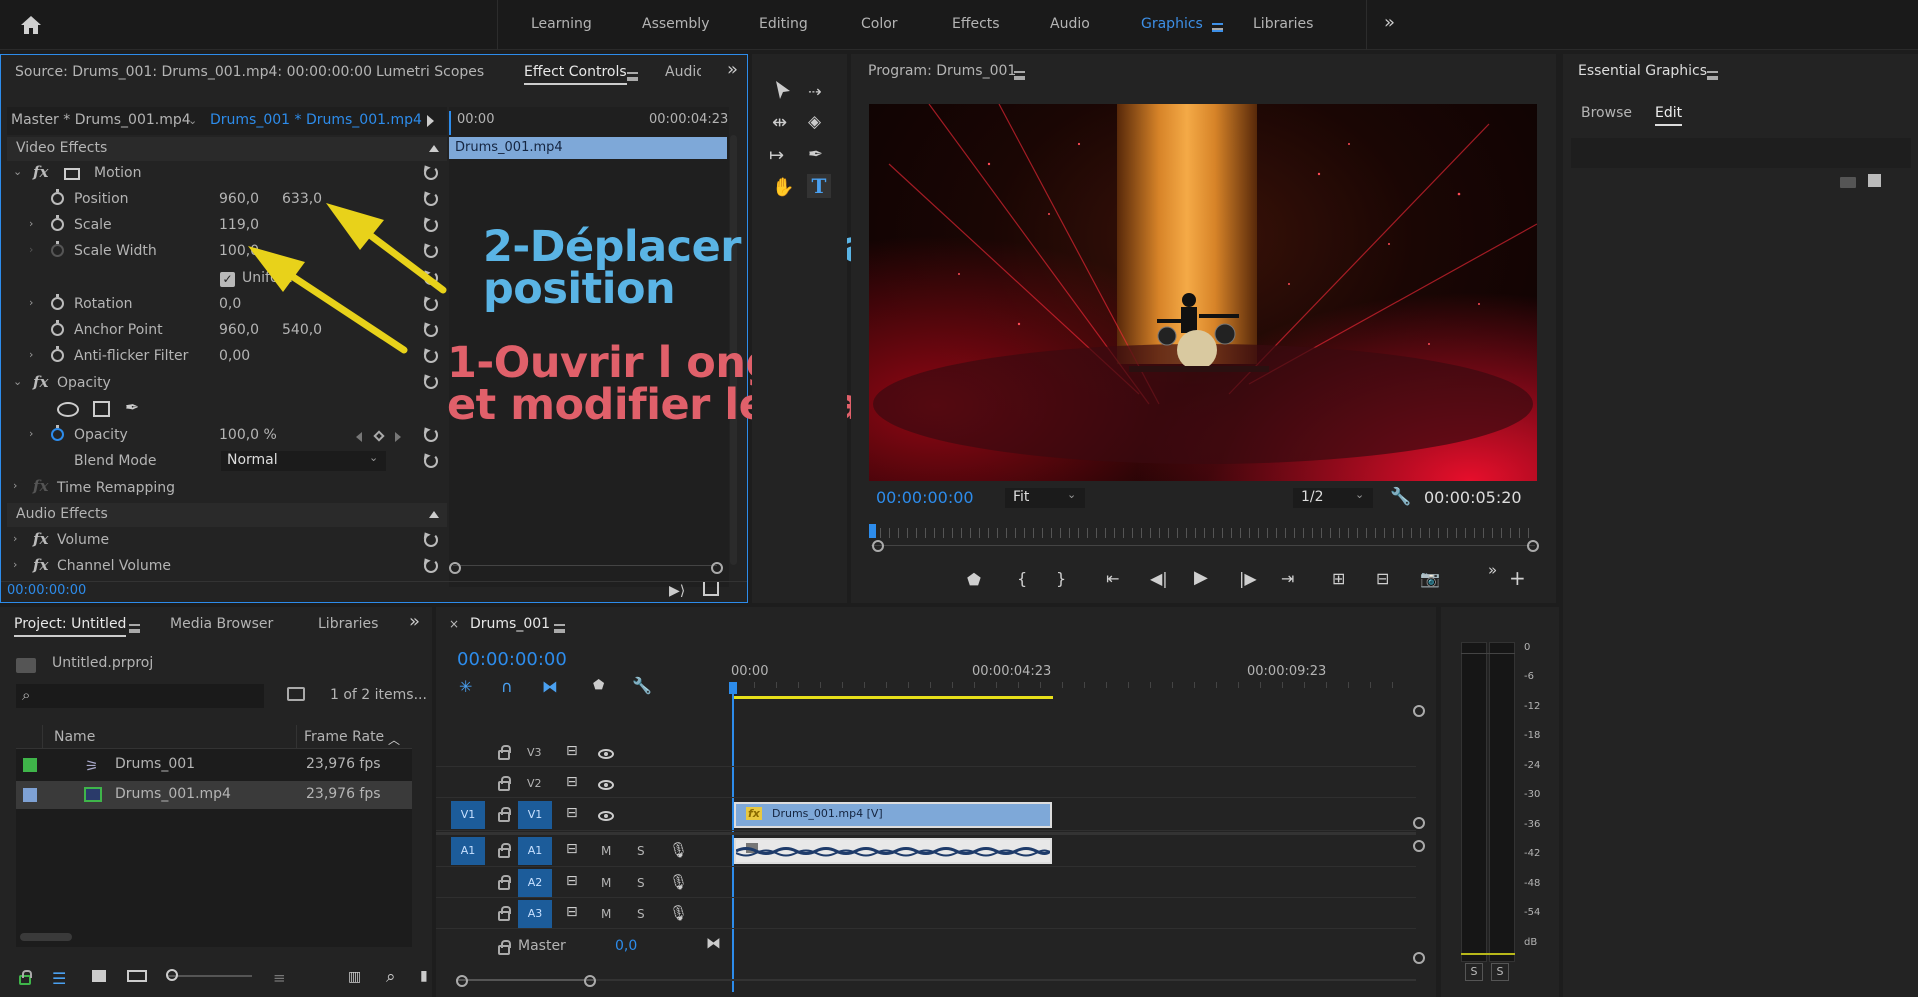 The height and width of the screenshot is (997, 1918). What do you see at coordinates (535, 914) in the screenshot?
I see `track-target-a3: A3` at bounding box center [535, 914].